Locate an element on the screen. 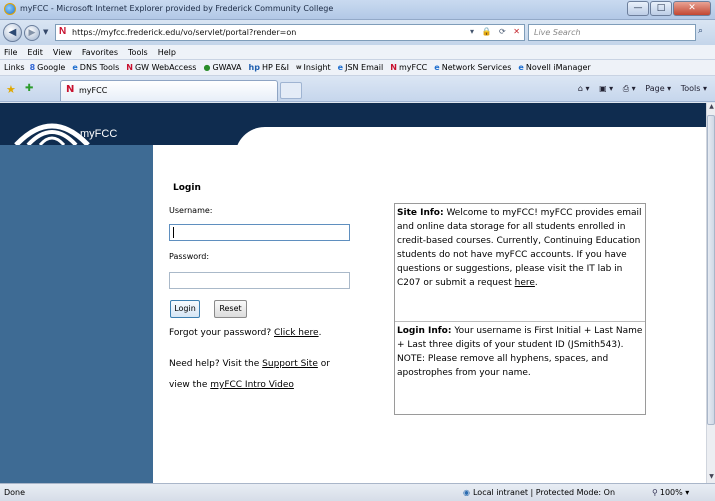 This screenshot has height=501, width=715. link-insight: w Insight is located at coordinates (313, 67).